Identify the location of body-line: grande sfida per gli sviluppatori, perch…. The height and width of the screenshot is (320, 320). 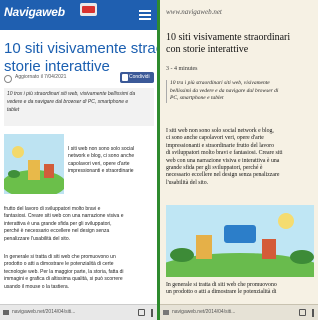
(214, 168).